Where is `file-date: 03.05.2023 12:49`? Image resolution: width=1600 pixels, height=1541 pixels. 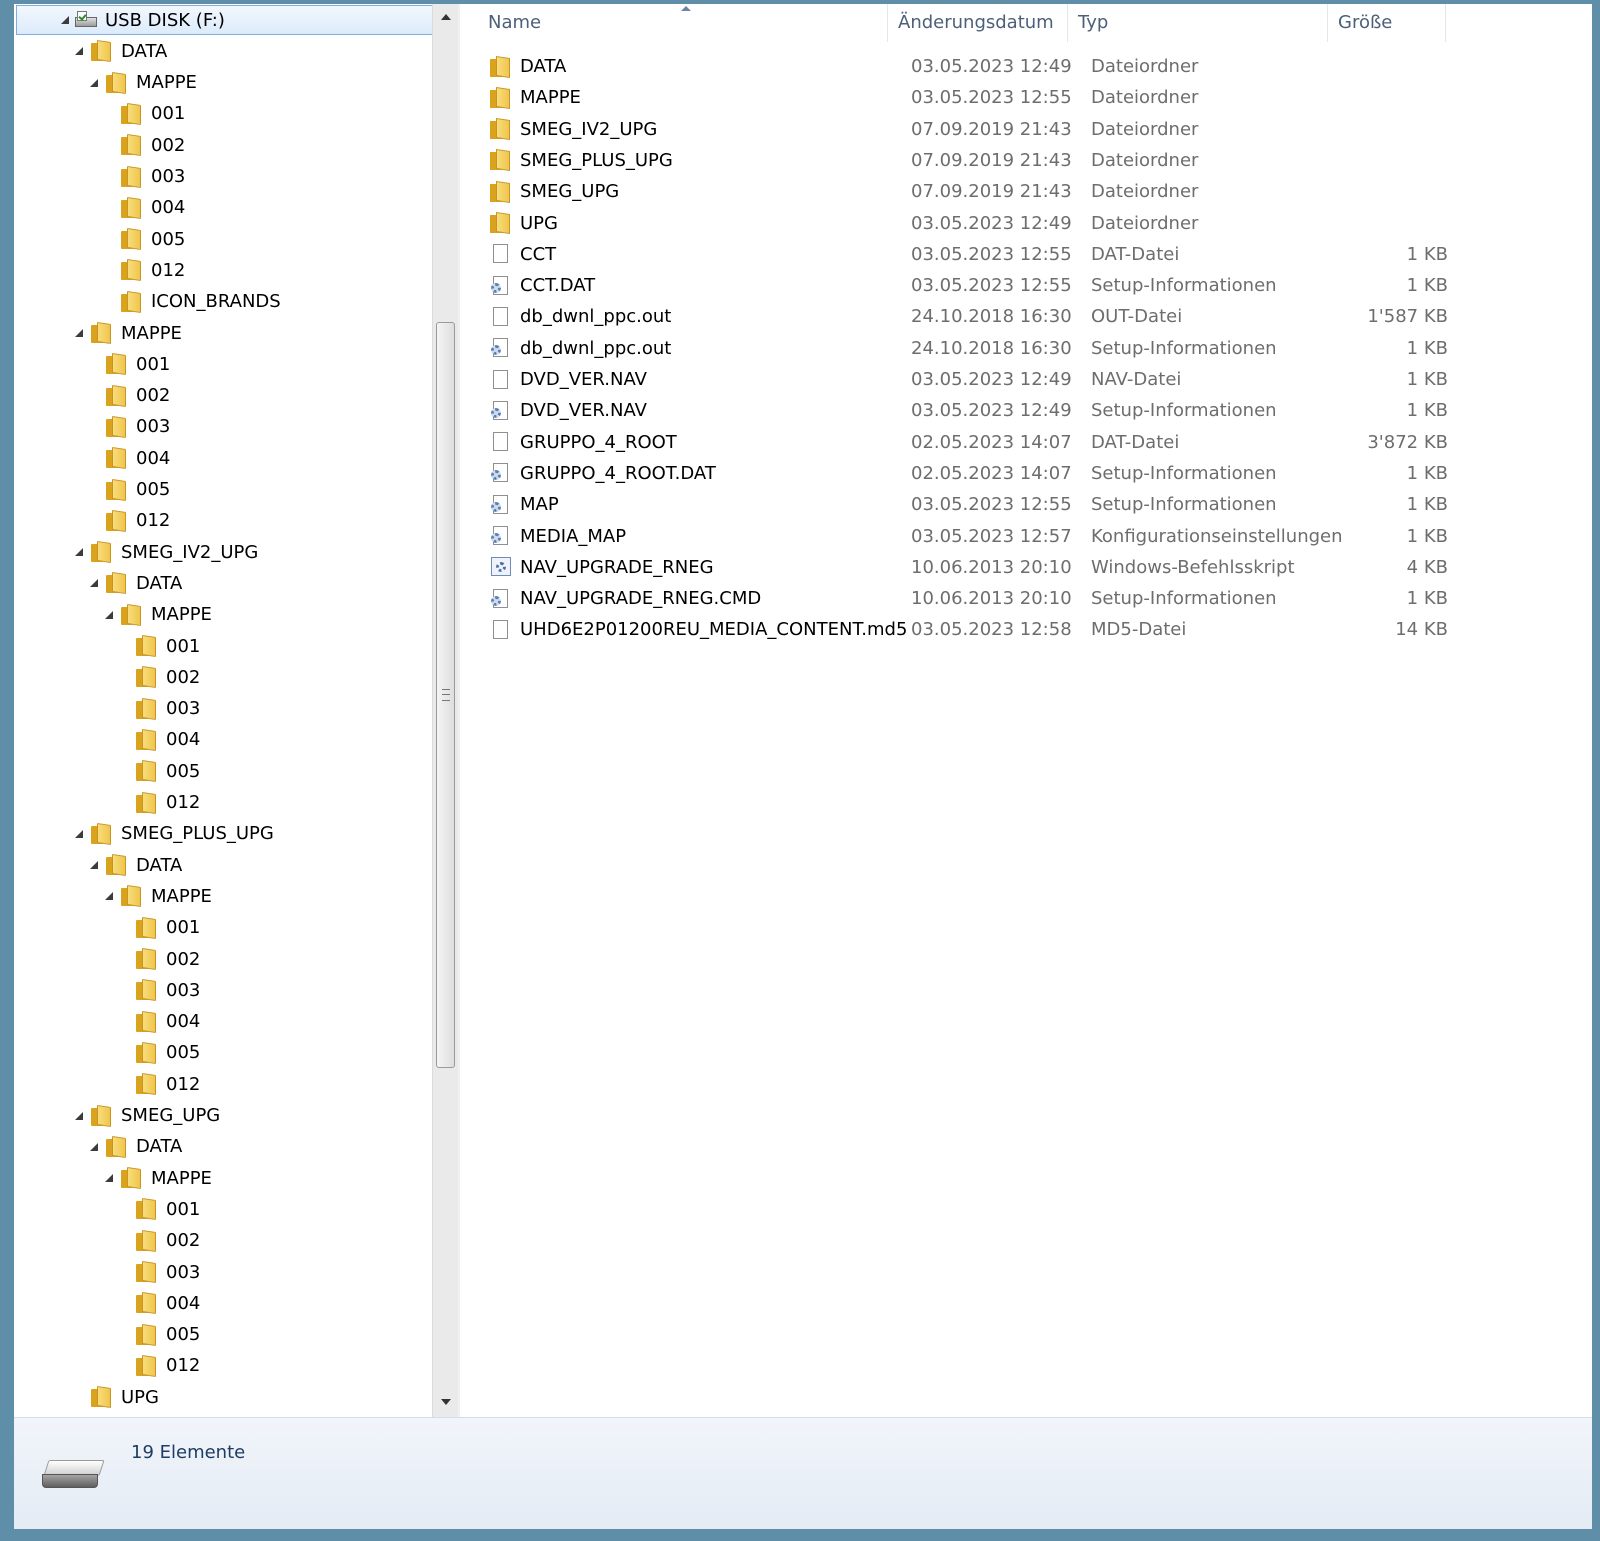
file-date: 03.05.2023 12:49 is located at coordinates (991, 223).